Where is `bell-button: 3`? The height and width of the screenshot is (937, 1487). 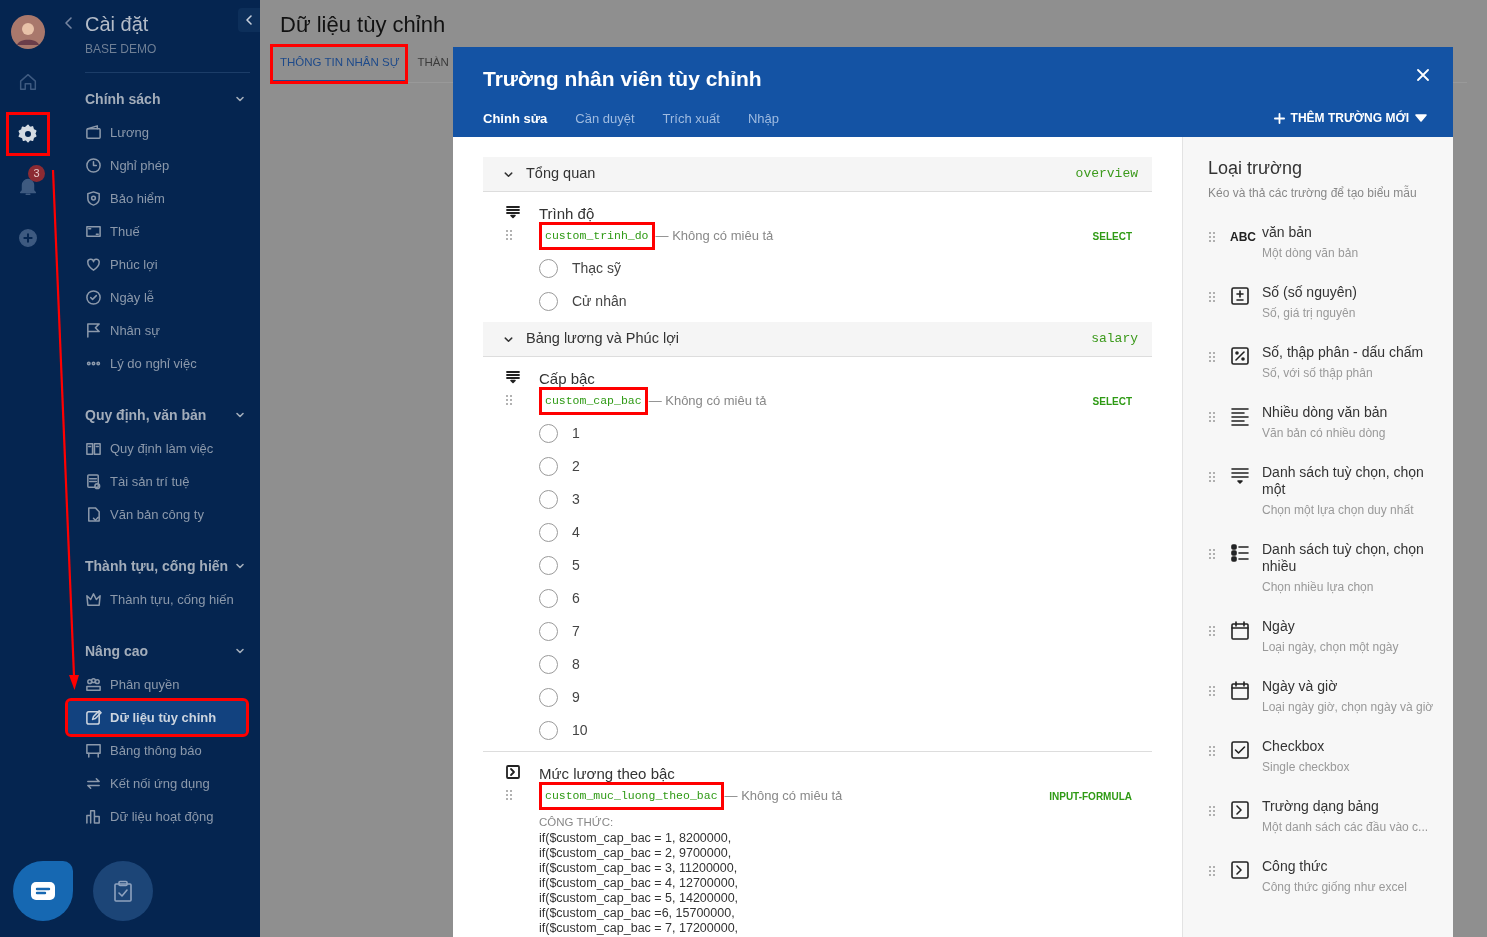 bell-button: 3 is located at coordinates (28, 186).